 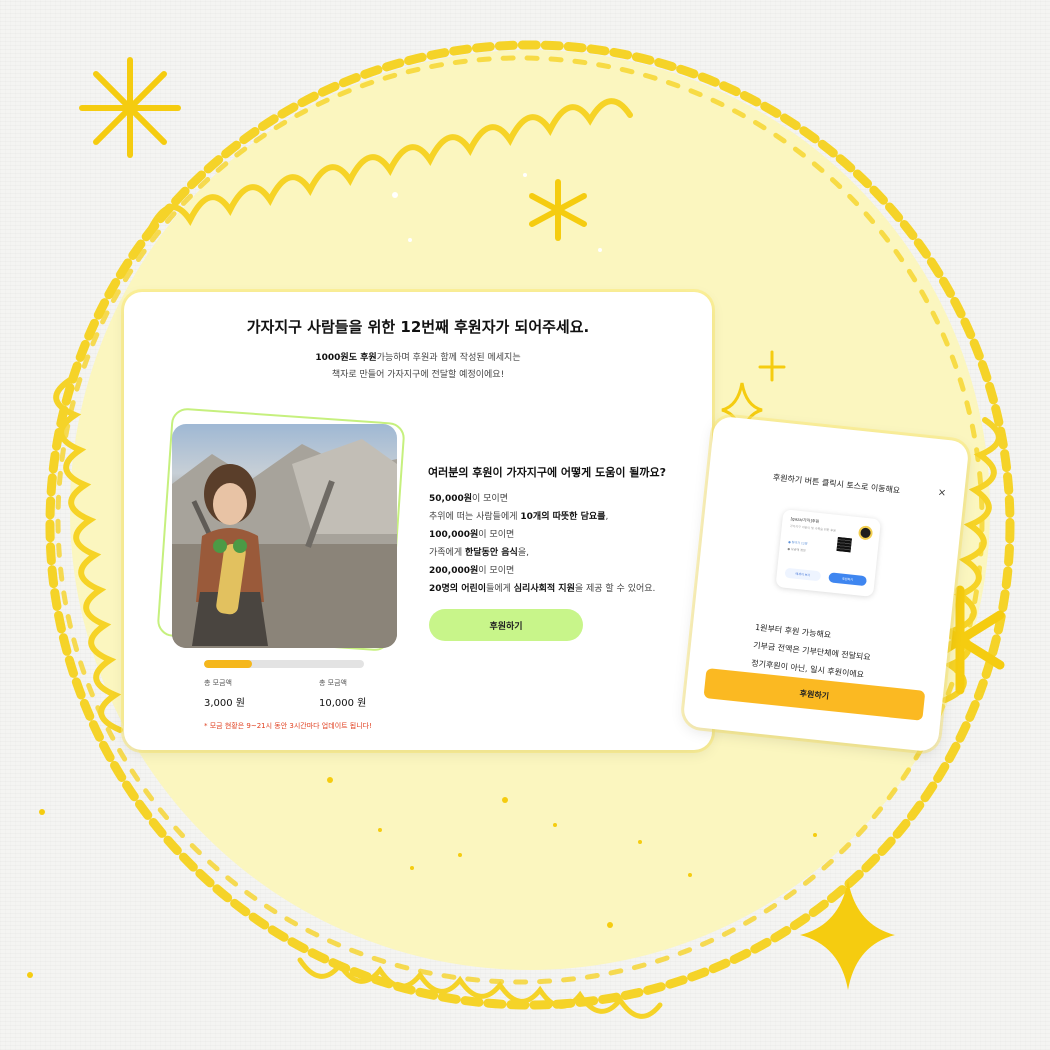 I want to click on line-a-rest: 이 모이면, so click(x=490, y=499).